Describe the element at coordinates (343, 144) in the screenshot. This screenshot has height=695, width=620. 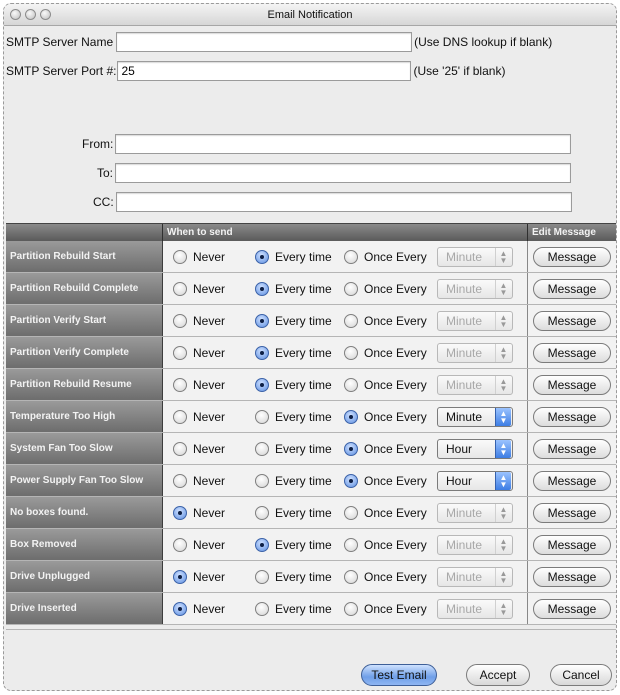
I see `from-input` at that location.